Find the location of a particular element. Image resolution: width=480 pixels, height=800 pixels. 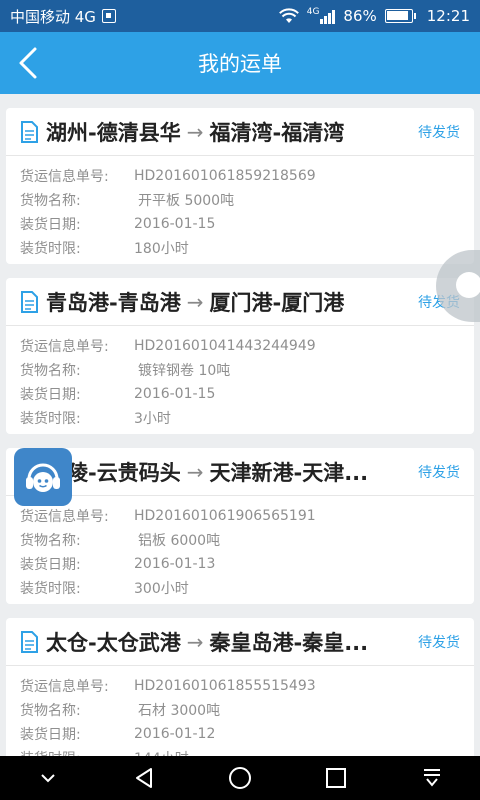

detail-row: 装货时限: 180小时 is located at coordinates (247, 248).